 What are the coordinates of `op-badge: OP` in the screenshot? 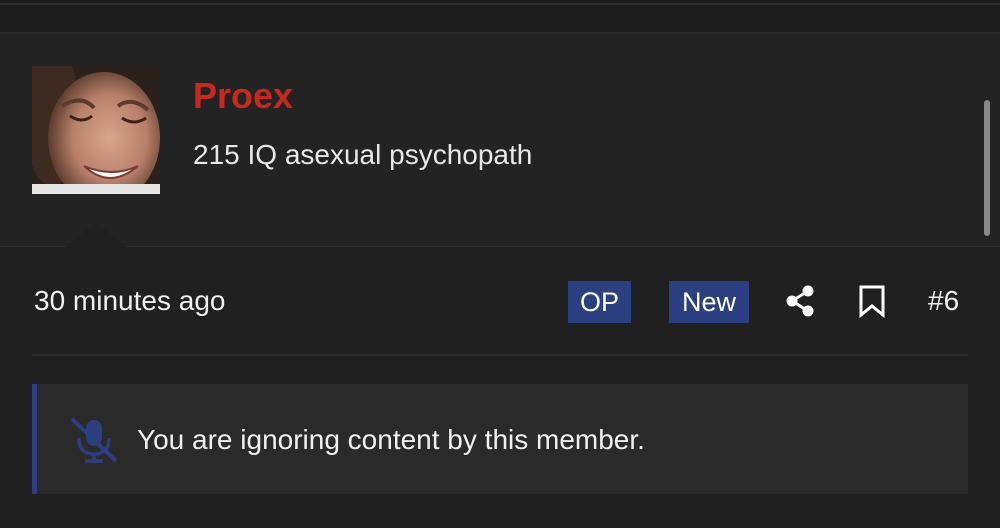 It's located at (599, 302).